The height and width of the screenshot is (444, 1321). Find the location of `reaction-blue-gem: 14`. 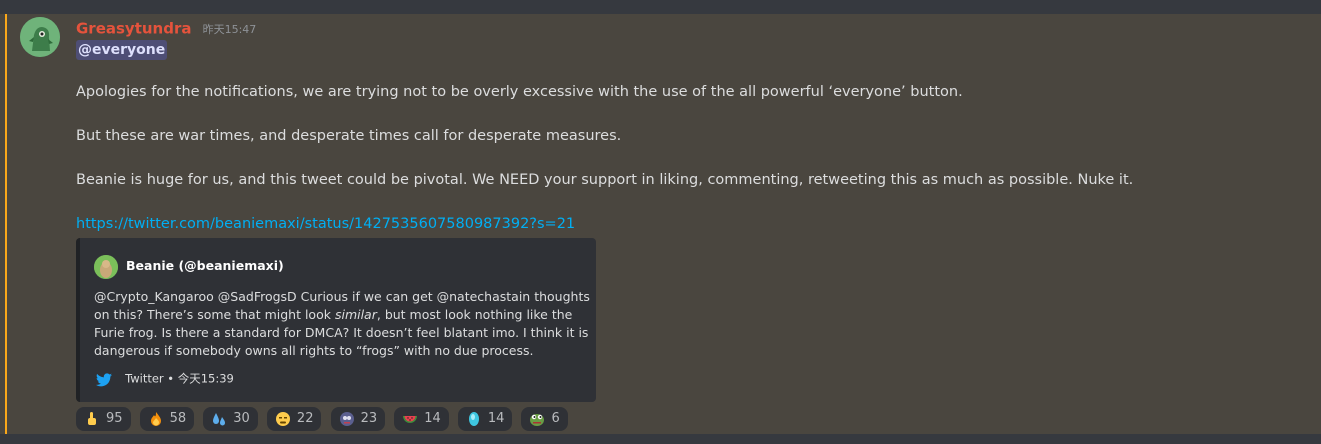

reaction-blue-gem: 14 is located at coordinates (485, 419).